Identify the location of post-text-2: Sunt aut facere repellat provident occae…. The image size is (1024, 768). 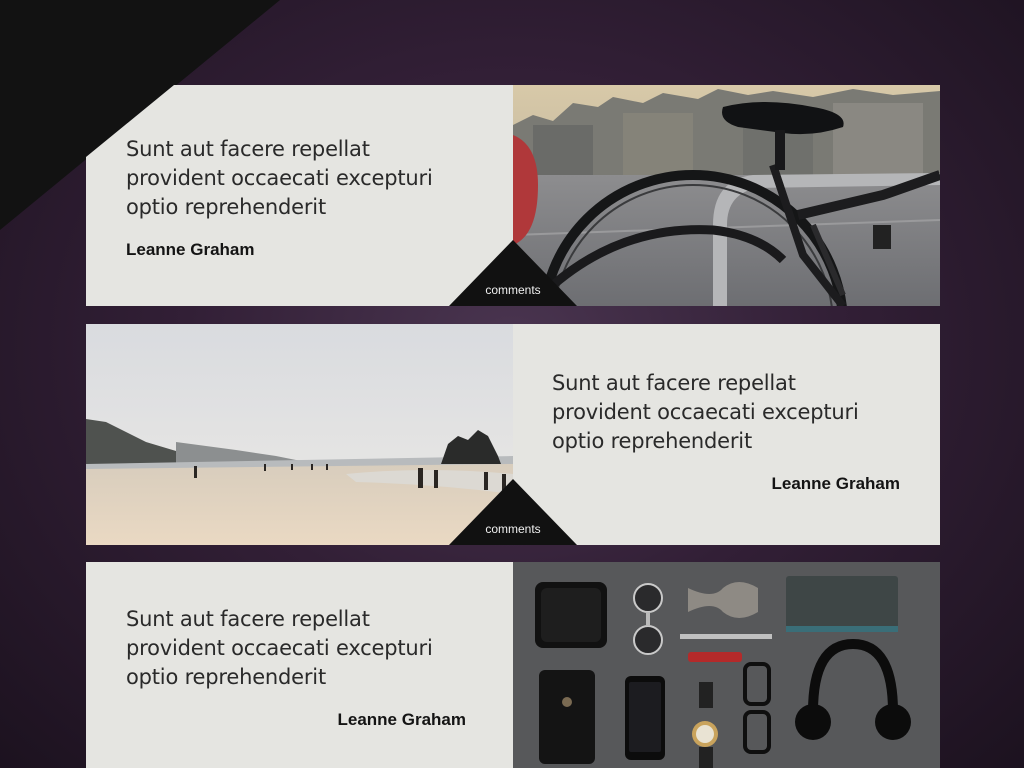
(726, 431).